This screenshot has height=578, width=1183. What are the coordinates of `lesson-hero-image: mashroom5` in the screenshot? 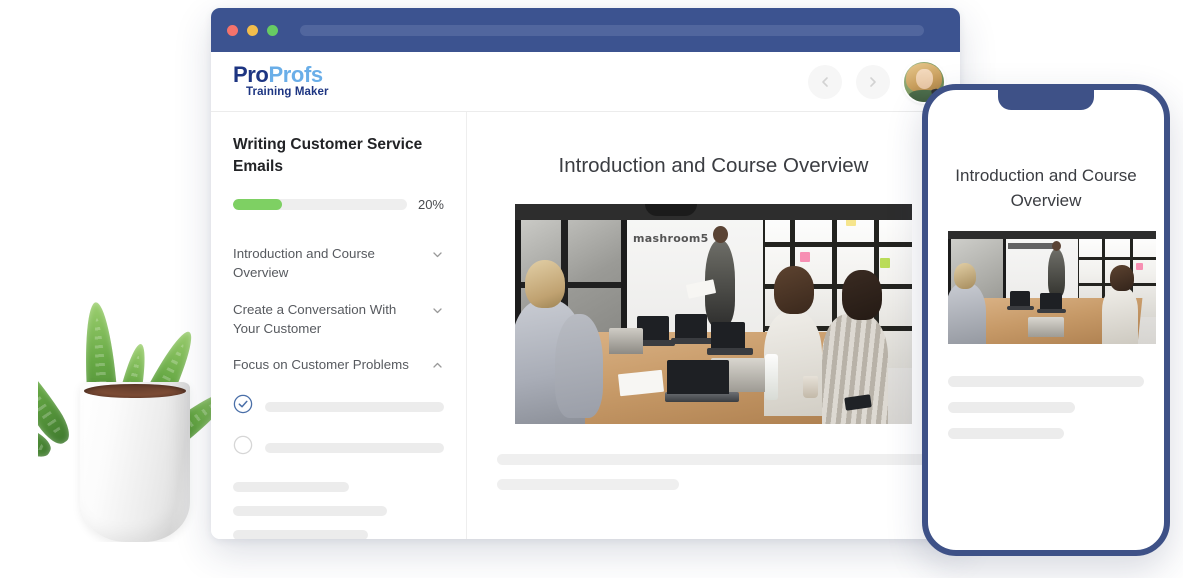 It's located at (713, 314).